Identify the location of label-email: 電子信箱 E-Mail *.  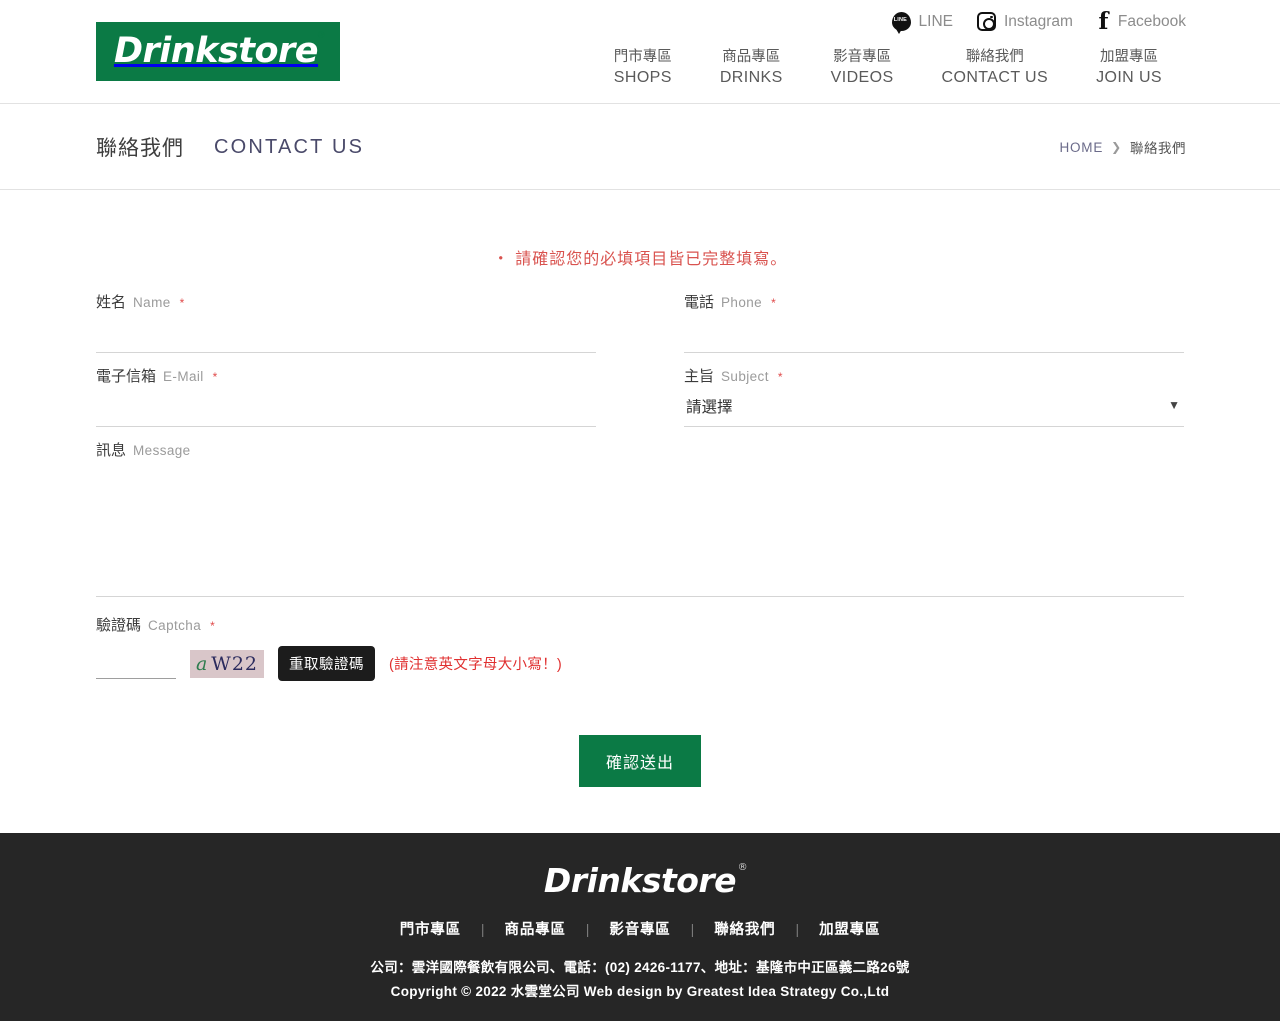
(346, 376).